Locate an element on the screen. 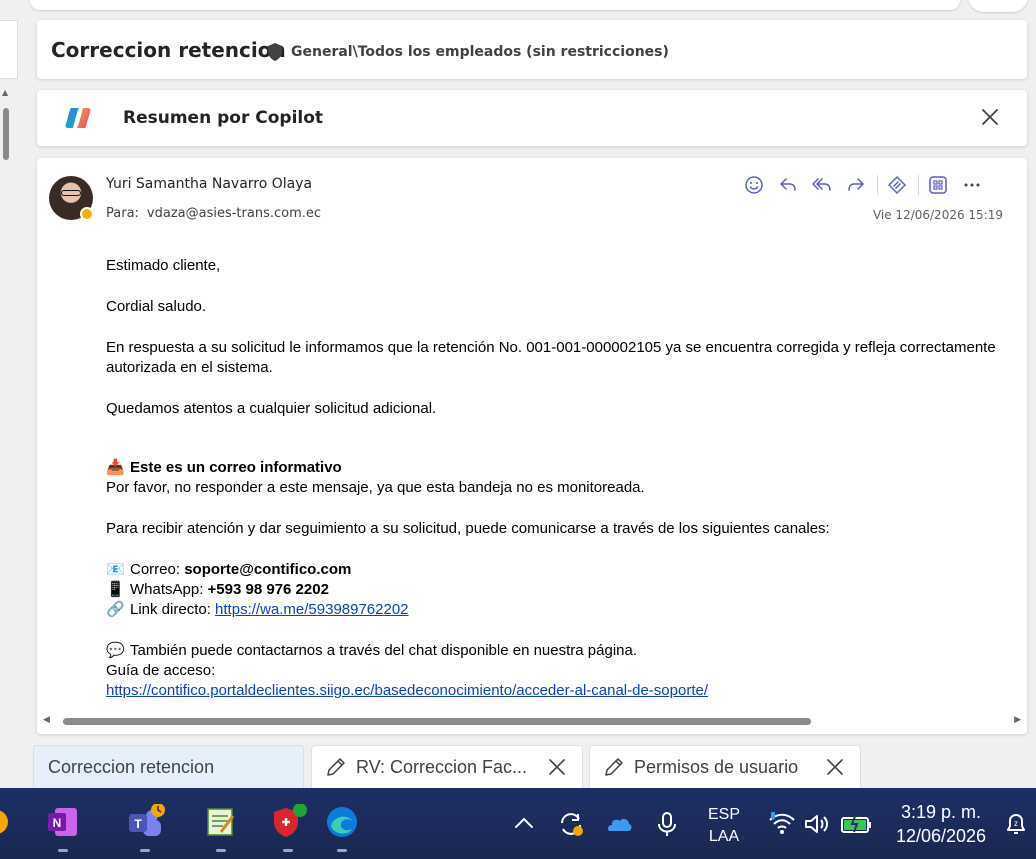 This screenshot has width=1036, height=859. svg-text: z is located at coordinates (1016, 823).